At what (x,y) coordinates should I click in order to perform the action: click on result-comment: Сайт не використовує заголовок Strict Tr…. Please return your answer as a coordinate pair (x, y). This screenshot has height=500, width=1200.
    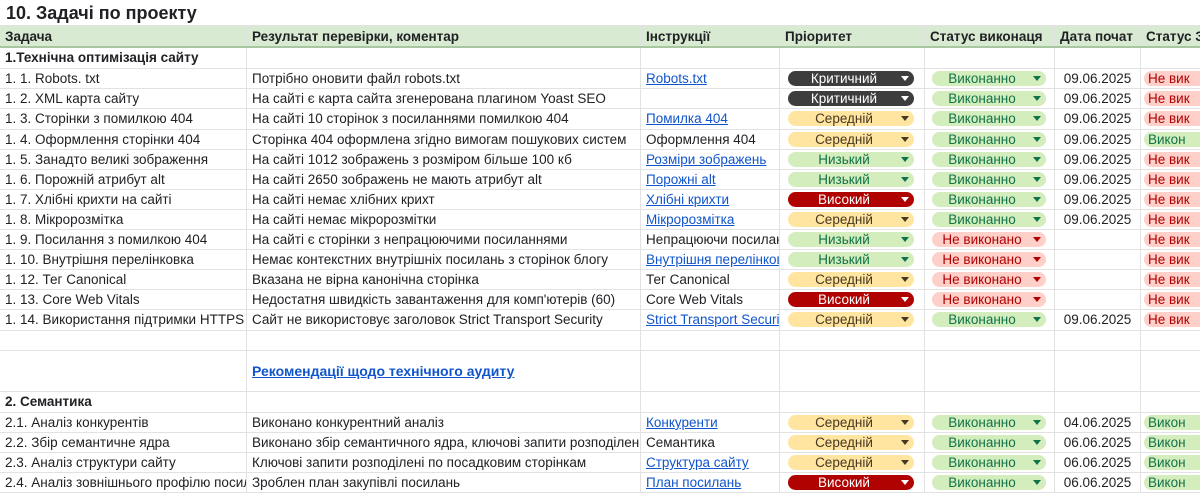
    Looking at the image, I should click on (444, 320).